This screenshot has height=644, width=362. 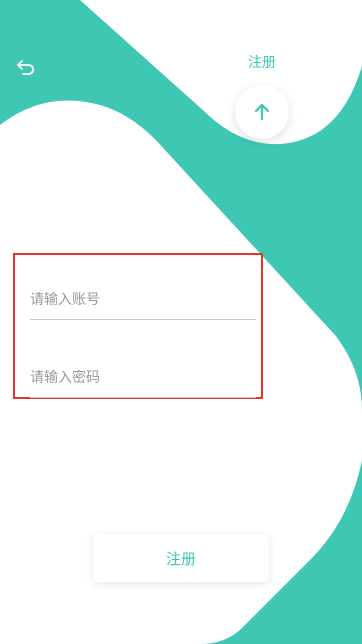 I want to click on arrow-up-icon, so click(x=262, y=112).